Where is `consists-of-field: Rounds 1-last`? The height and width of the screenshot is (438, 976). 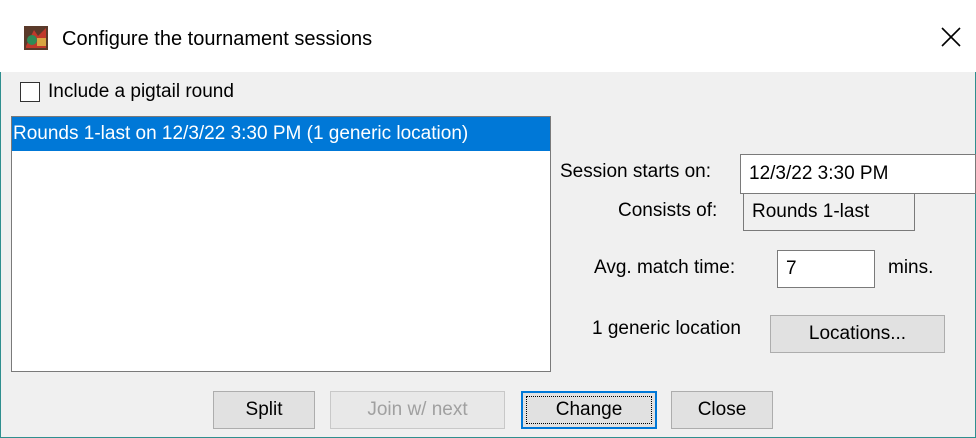 consists-of-field: Rounds 1-last is located at coordinates (829, 212).